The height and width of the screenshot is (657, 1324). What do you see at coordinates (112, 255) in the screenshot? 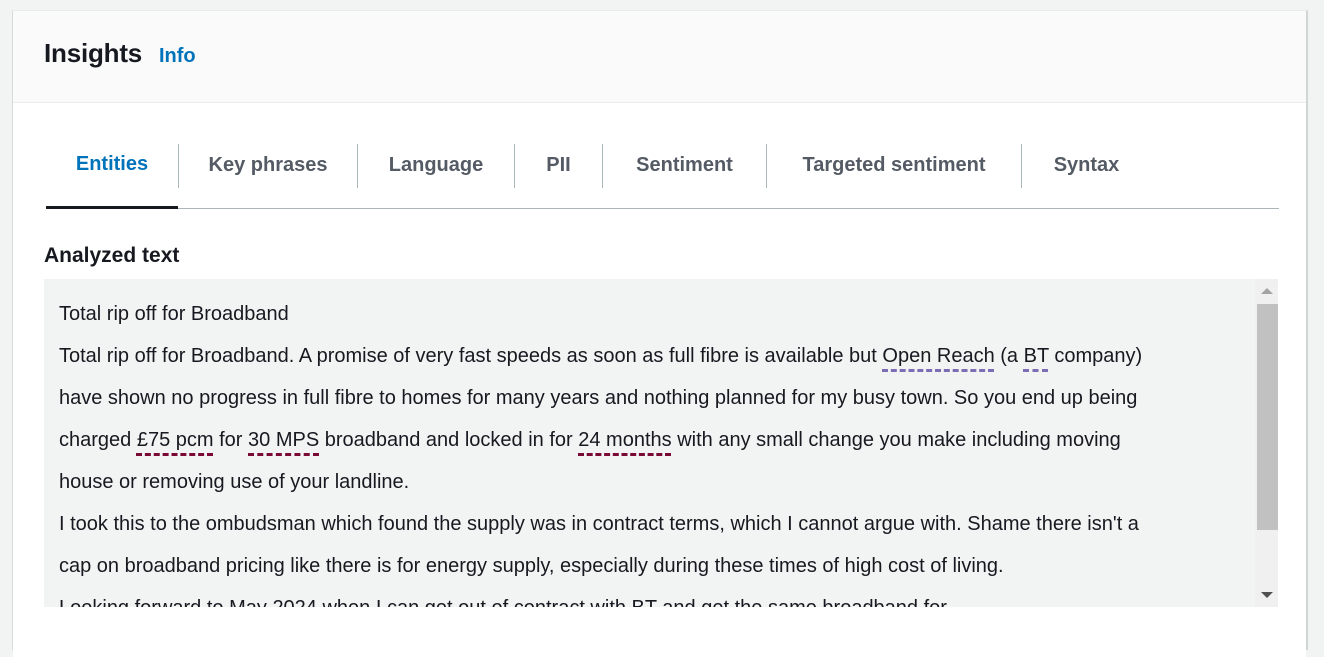
I see `analyzed-text-heading: Analyzed text` at bounding box center [112, 255].